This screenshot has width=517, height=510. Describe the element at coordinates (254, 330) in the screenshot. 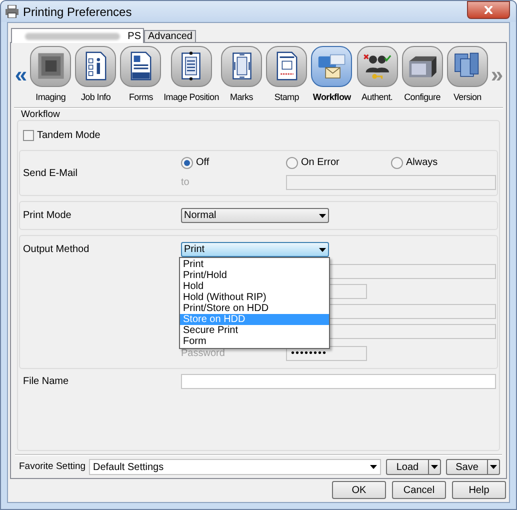

I see `dropdown-option: Secure Print` at that location.